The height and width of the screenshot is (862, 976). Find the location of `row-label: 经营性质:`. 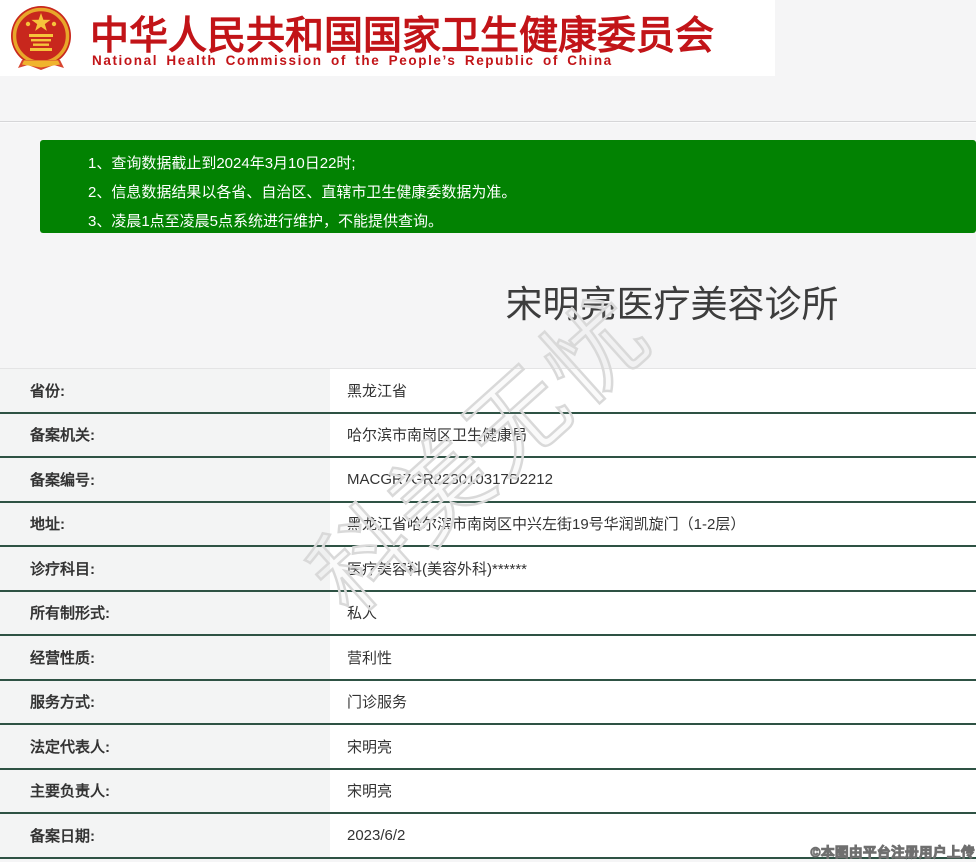

row-label: 经营性质: is located at coordinates (165, 657).